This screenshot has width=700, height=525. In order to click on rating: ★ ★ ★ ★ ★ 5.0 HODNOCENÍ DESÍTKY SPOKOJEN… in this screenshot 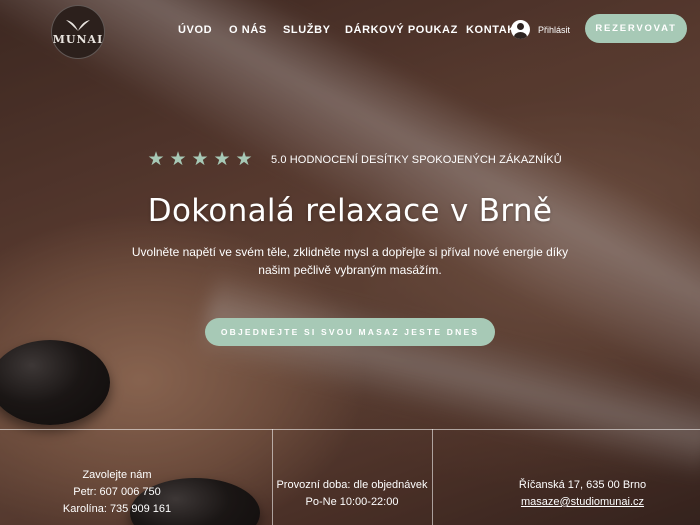, I will do `click(354, 159)`.